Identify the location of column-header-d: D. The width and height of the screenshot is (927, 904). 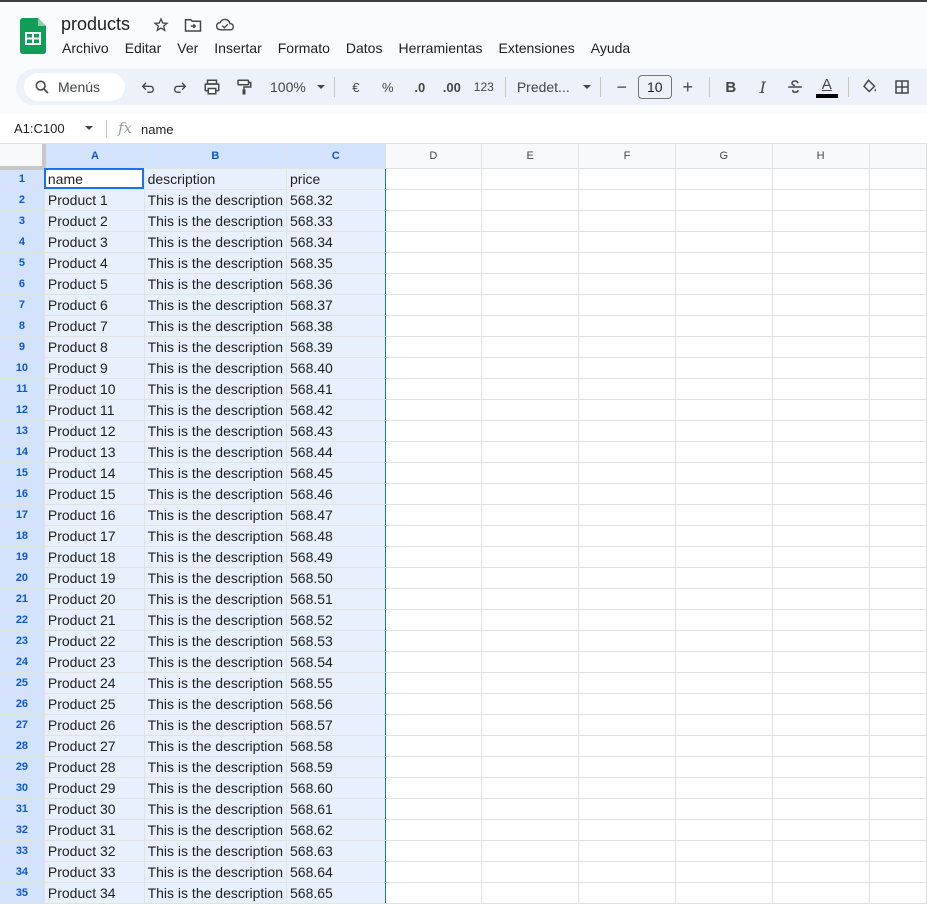
(434, 156).